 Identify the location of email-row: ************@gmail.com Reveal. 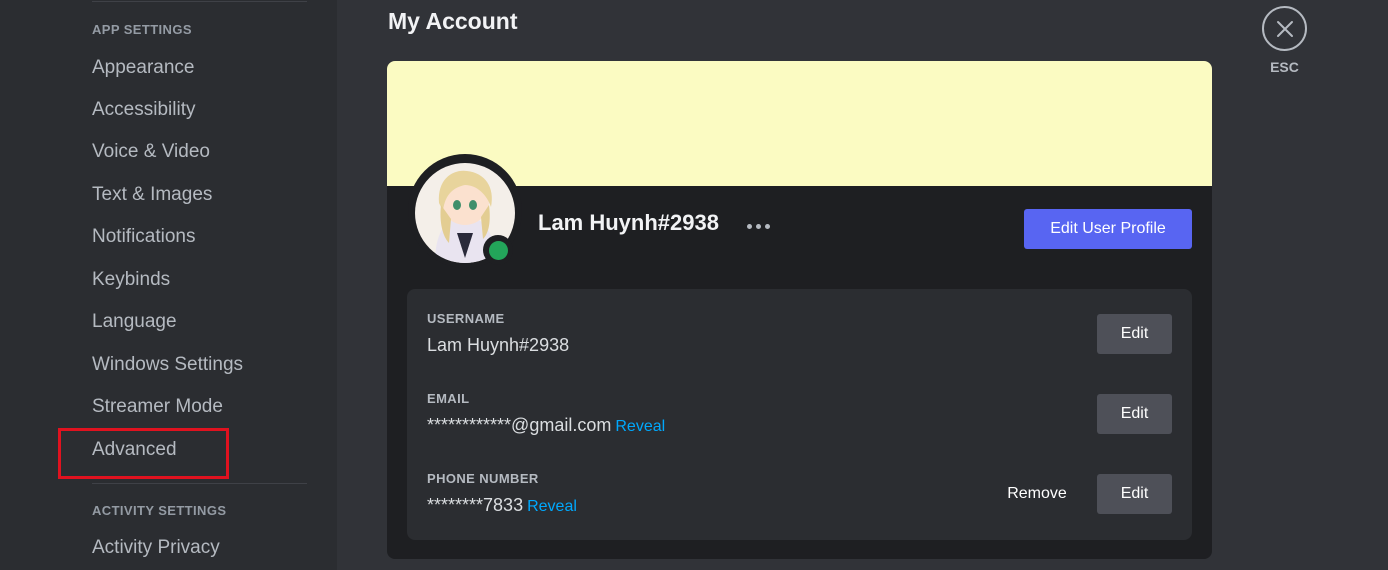
(546, 425).